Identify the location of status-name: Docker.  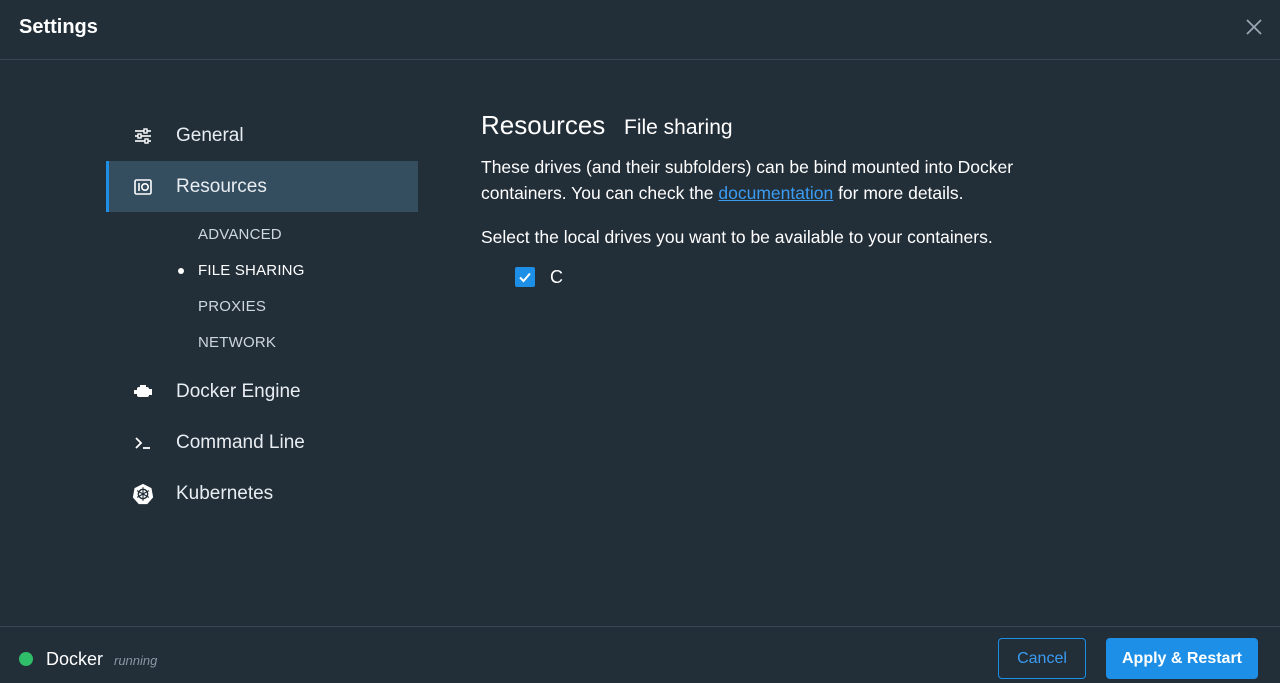
(75, 659).